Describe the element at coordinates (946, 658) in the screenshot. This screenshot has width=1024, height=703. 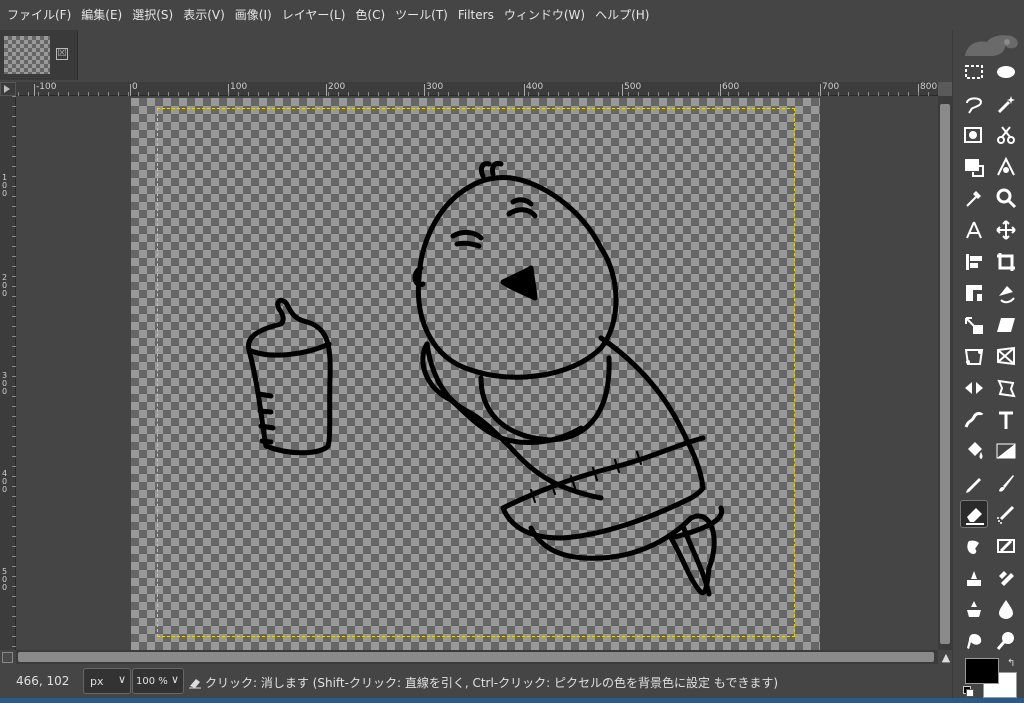
I see `navigate-icon: ▲` at that location.